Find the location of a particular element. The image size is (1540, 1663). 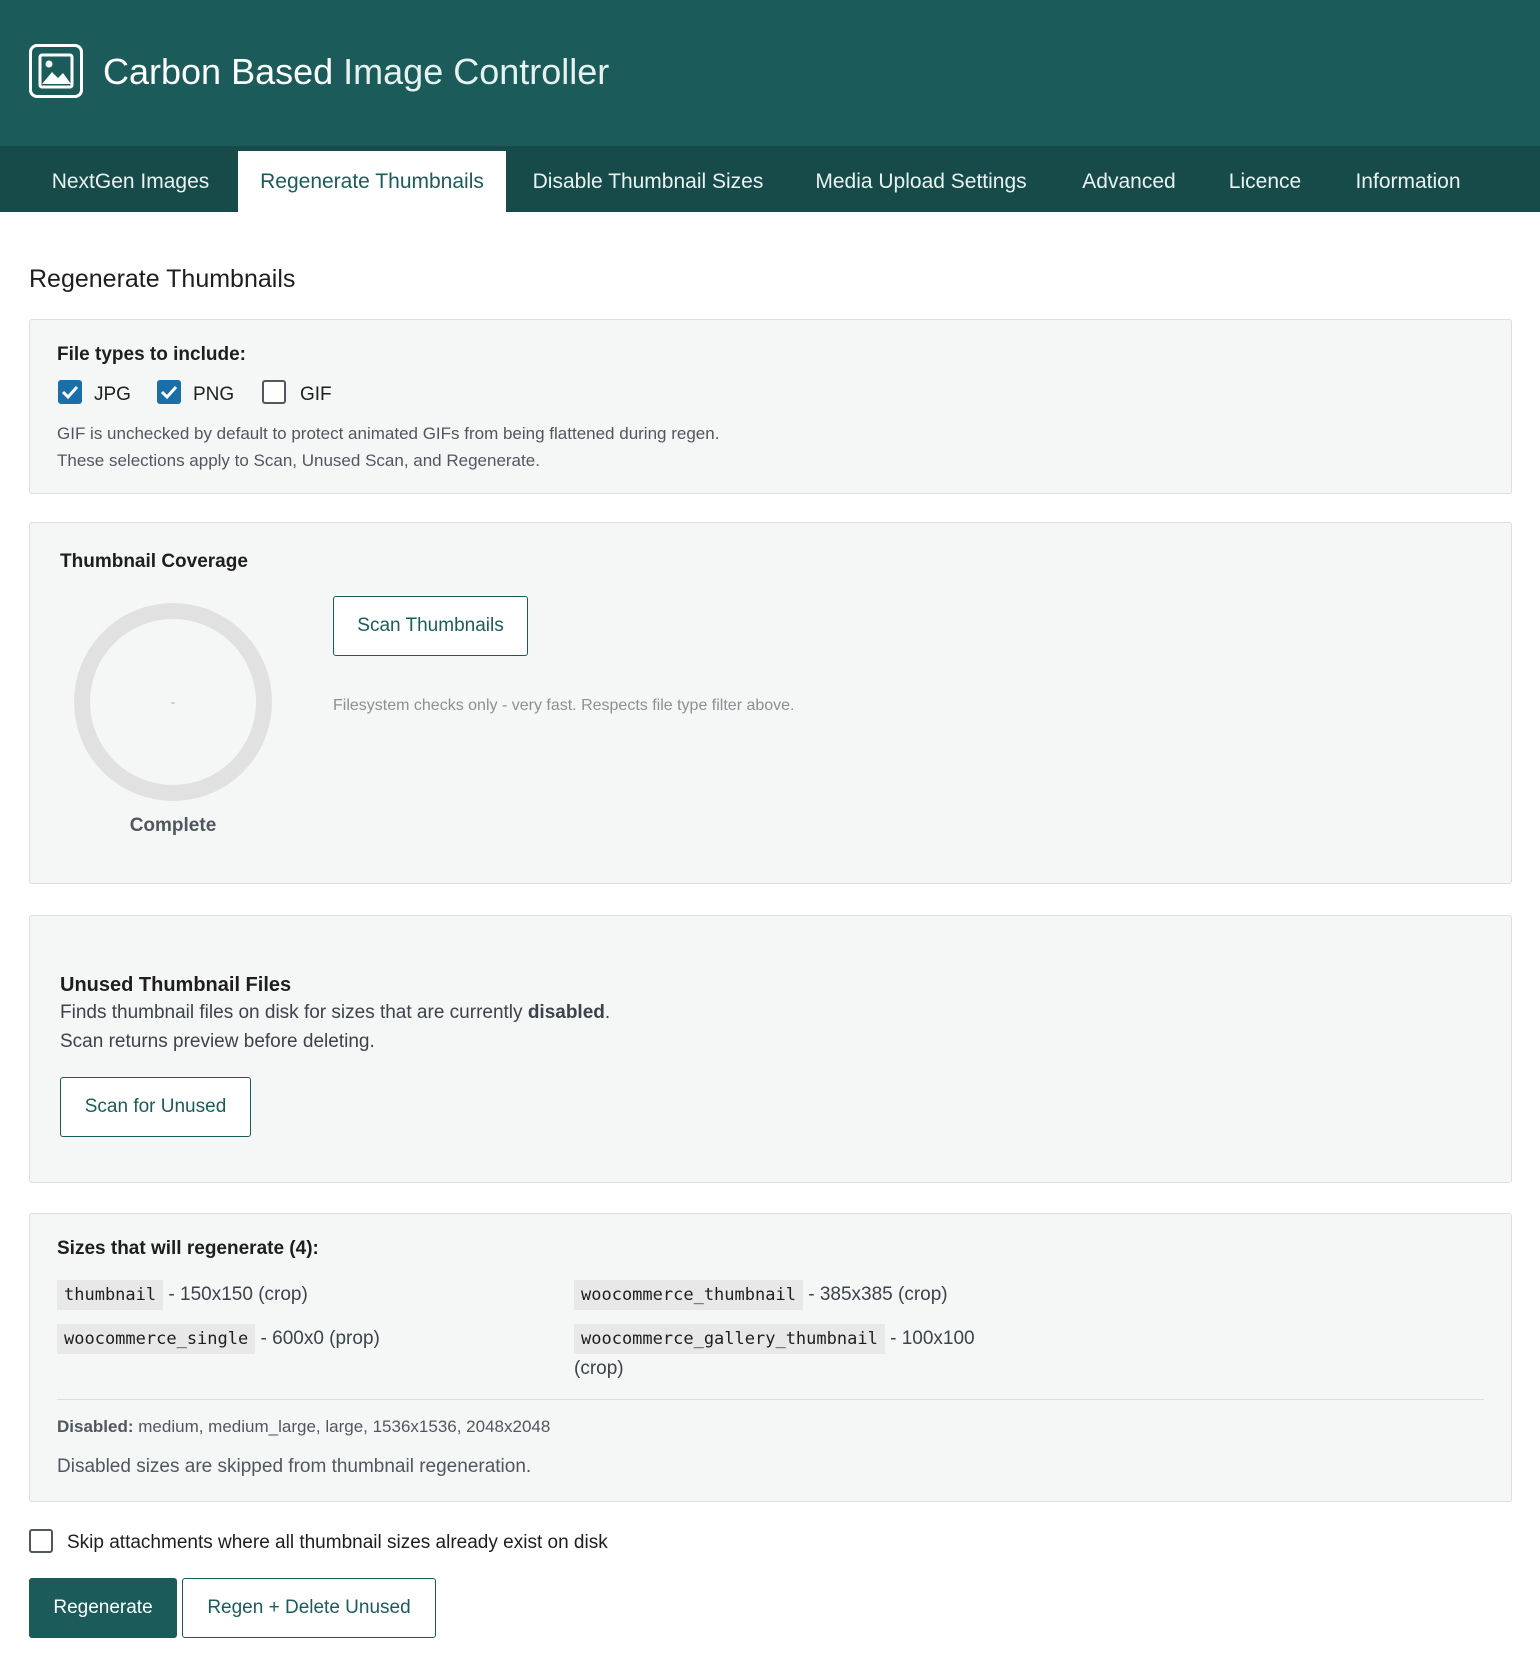

coverage-ring: - is located at coordinates (173, 702).